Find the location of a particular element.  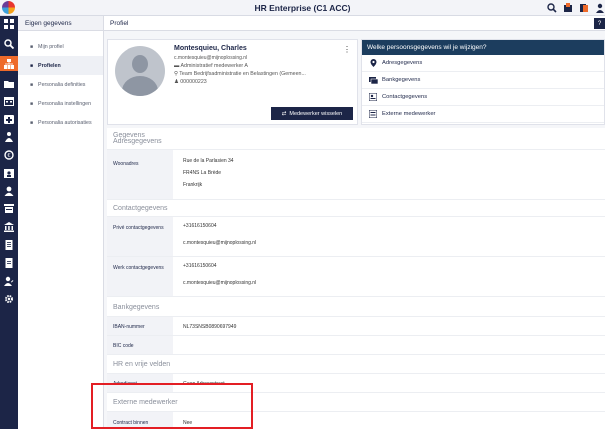

address-line: Frankrijk is located at coordinates (193, 185).